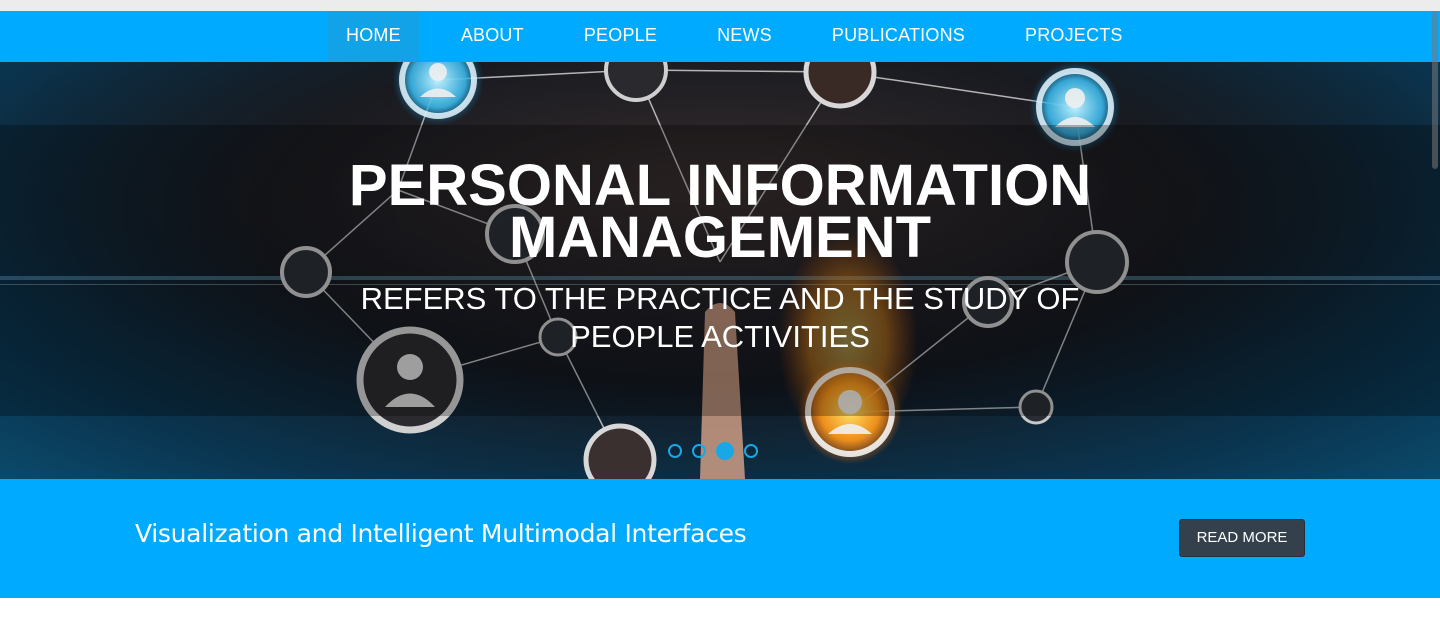 The image size is (1440, 617). I want to click on nav-item-home: HOME, so click(373, 36).